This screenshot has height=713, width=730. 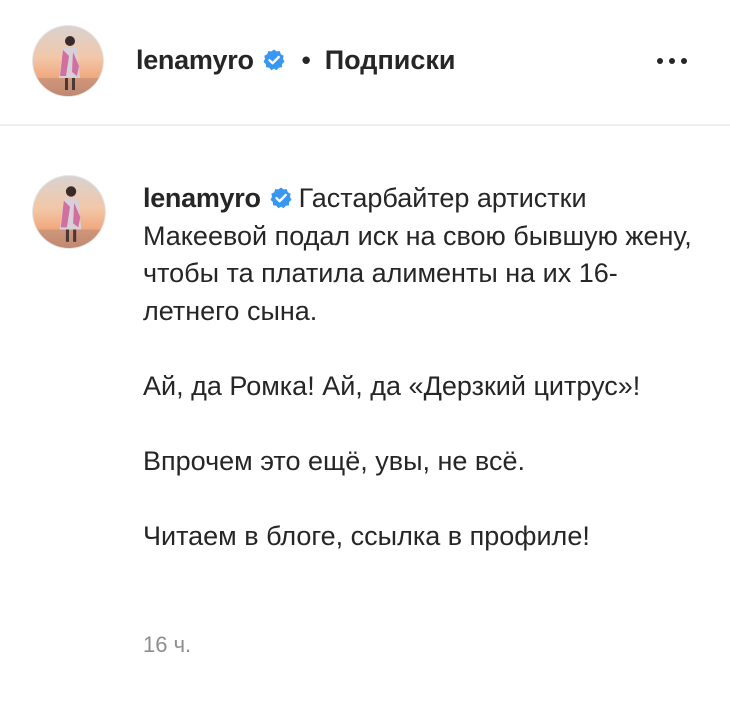 What do you see at coordinates (295, 60) in the screenshot?
I see `header-title-line: lenamyro • Подписки` at bounding box center [295, 60].